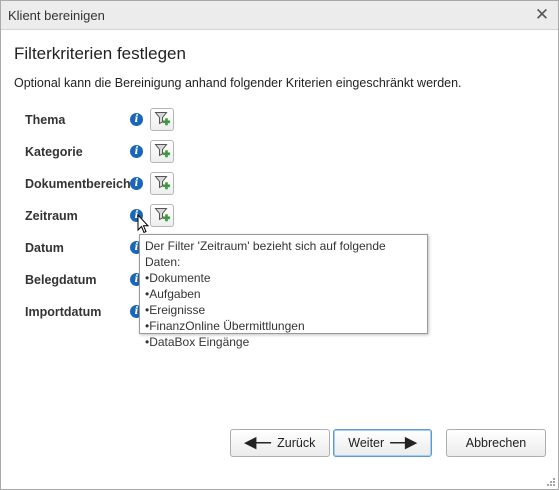 This screenshot has width=559, height=490. I want to click on back-button: ◀— Zurück, so click(280, 443).